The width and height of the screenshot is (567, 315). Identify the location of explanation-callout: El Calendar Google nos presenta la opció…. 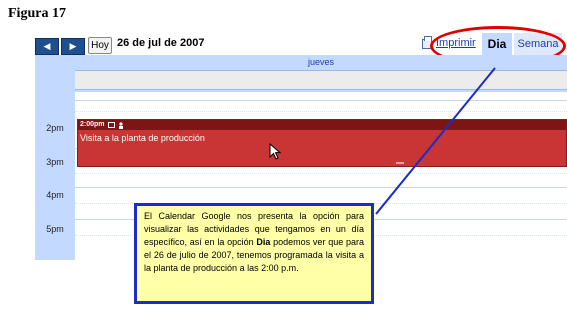
(254, 253).